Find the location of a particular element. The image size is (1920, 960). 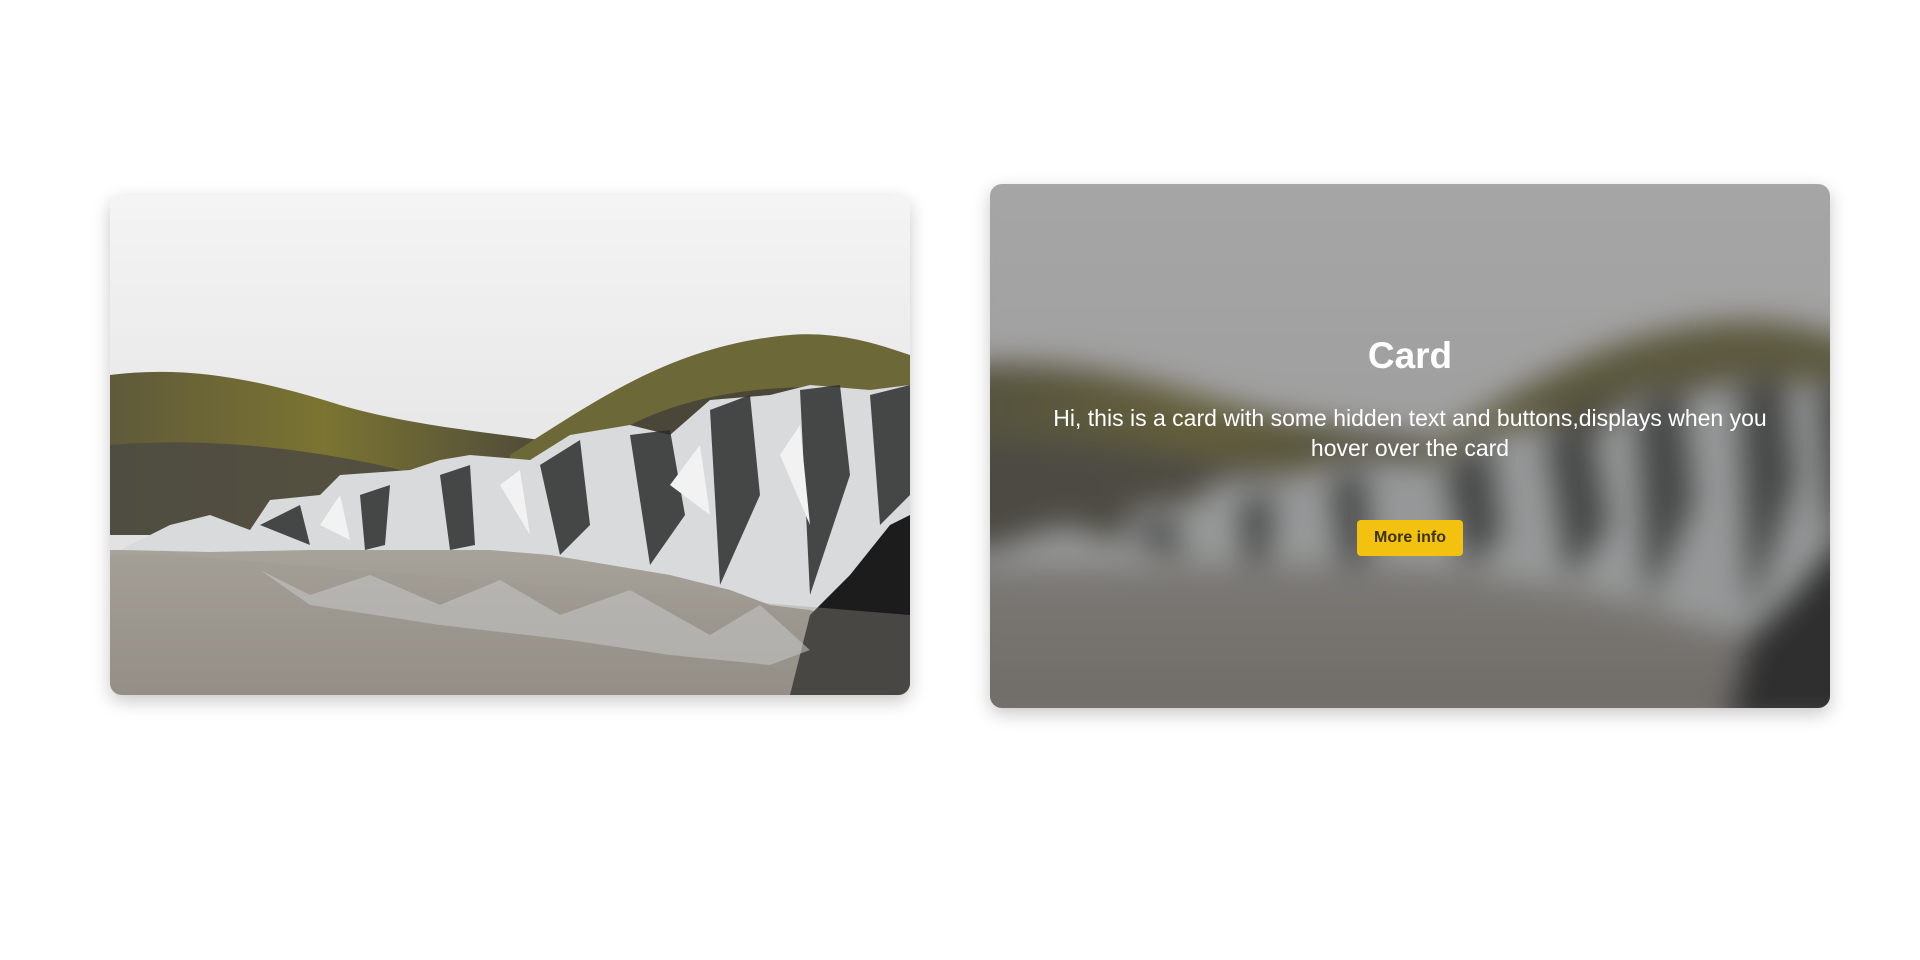

card-title: Card is located at coordinates (1410, 356).